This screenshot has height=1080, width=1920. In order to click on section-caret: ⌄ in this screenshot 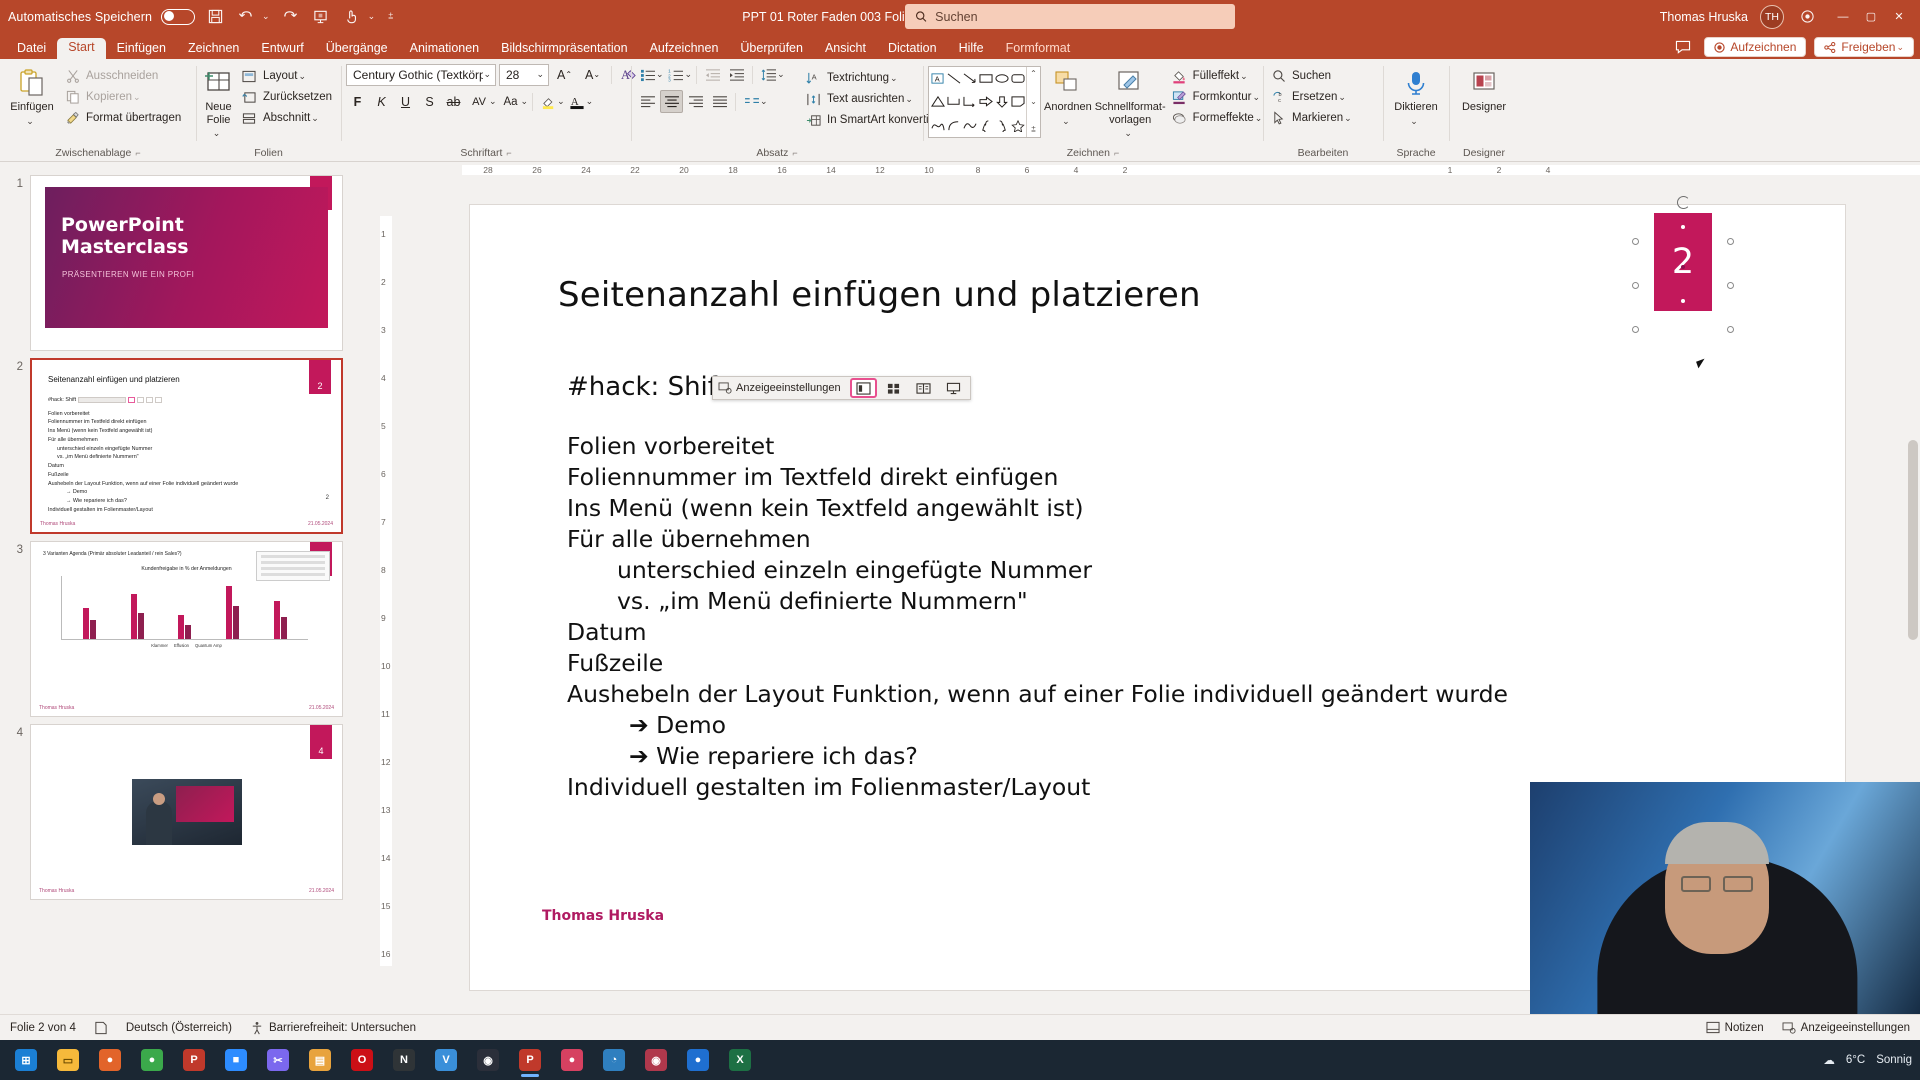, I will do `click(315, 118)`.